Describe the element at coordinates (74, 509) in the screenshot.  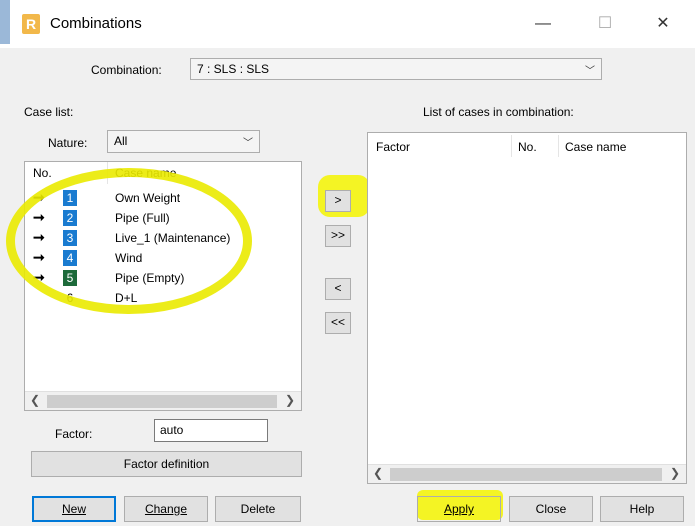
I see `new-button: New` at that location.